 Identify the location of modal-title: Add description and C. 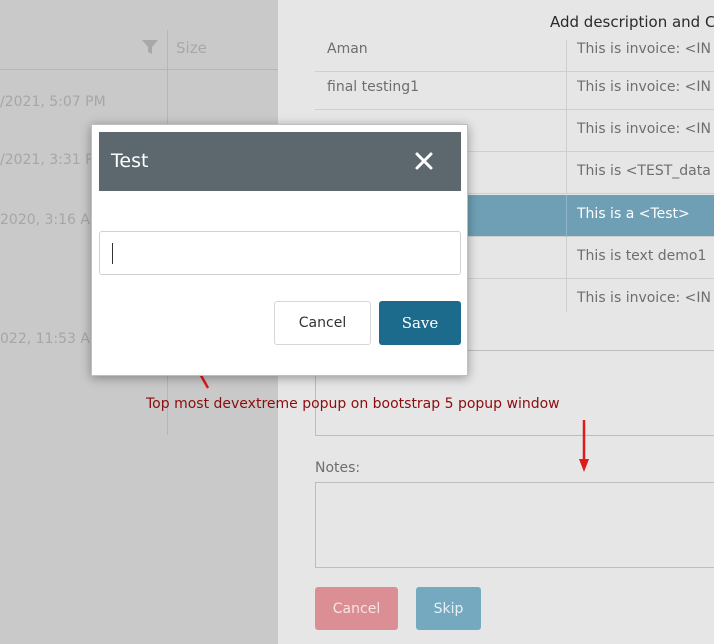
(632, 22).